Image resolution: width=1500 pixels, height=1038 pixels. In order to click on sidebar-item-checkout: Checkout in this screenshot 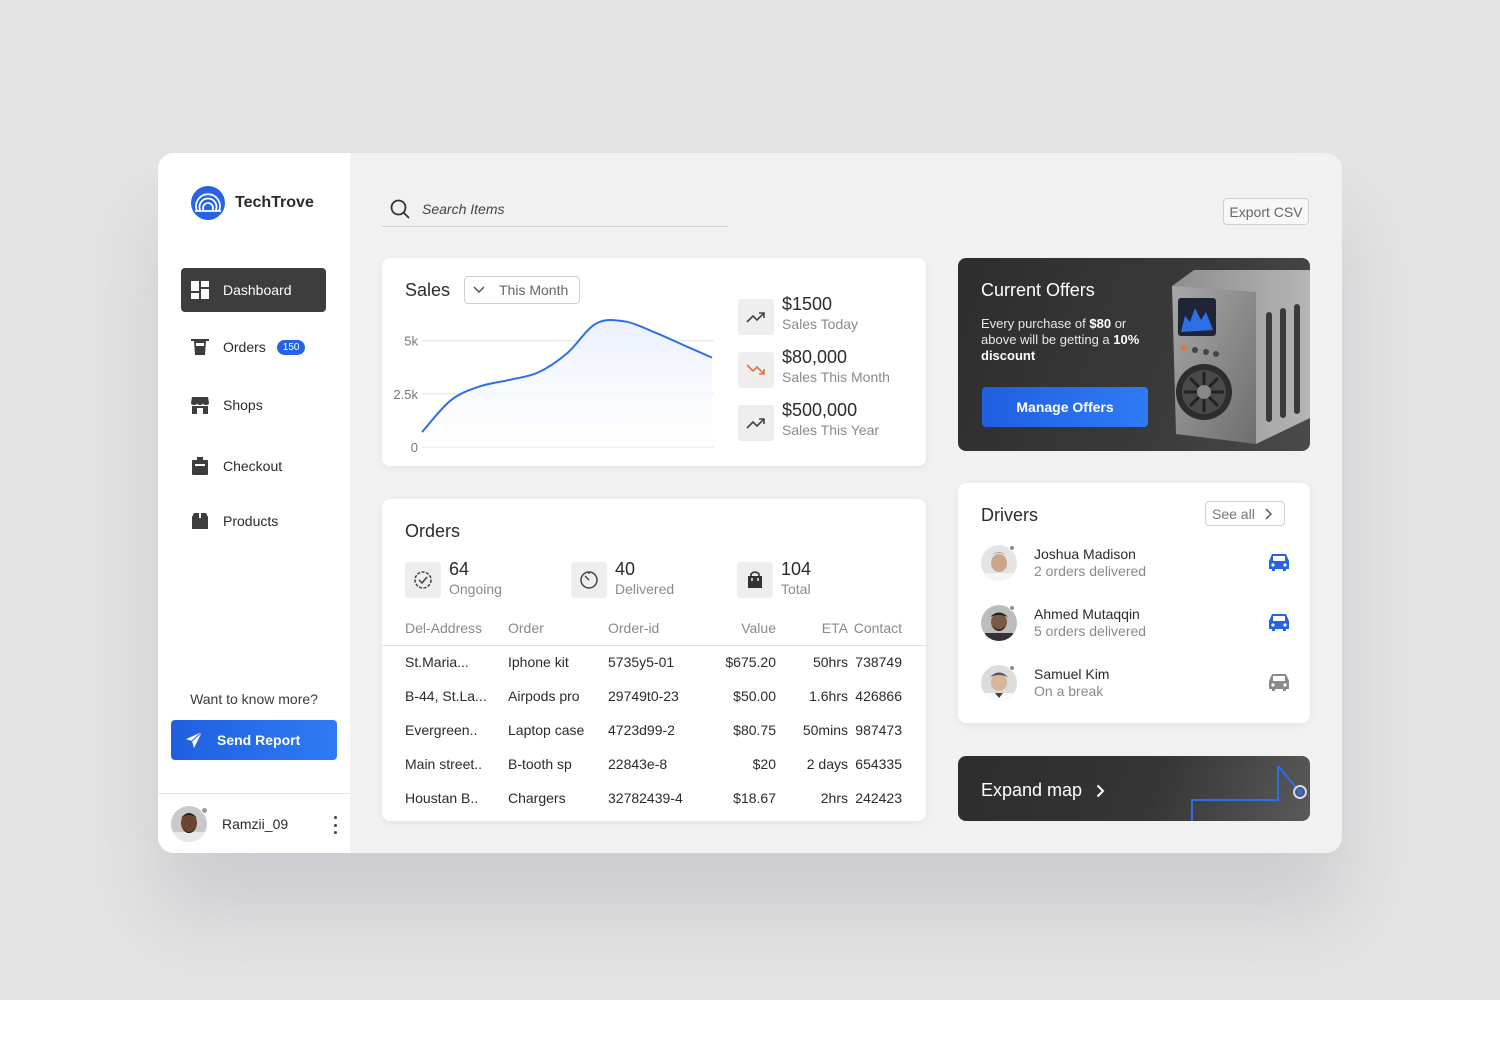, I will do `click(253, 466)`.